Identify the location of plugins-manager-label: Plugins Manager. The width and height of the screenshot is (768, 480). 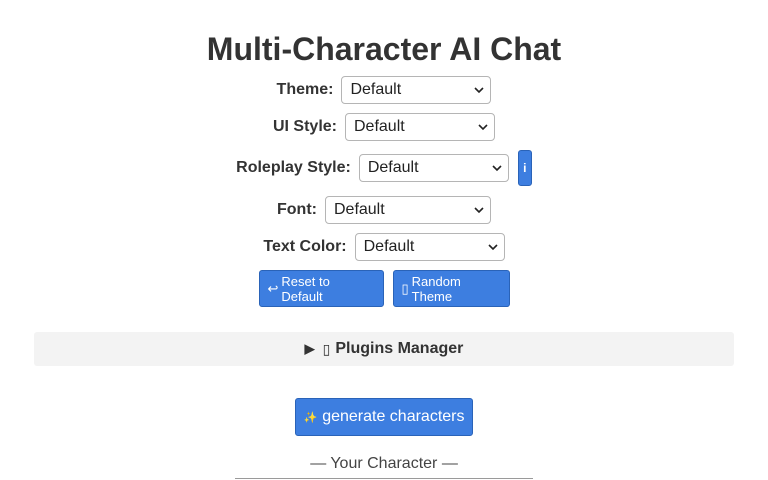
(399, 348).